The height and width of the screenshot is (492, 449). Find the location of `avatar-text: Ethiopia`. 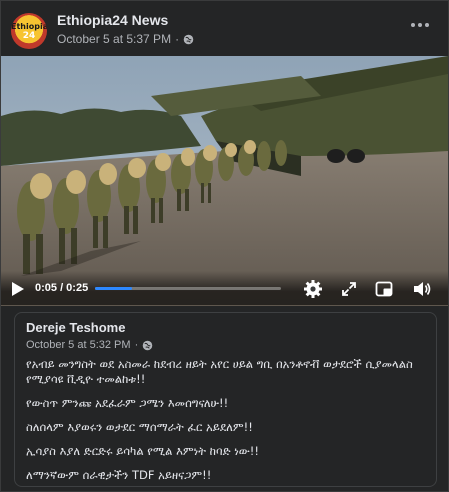

avatar-text: Ethiopia is located at coordinates (29, 26).